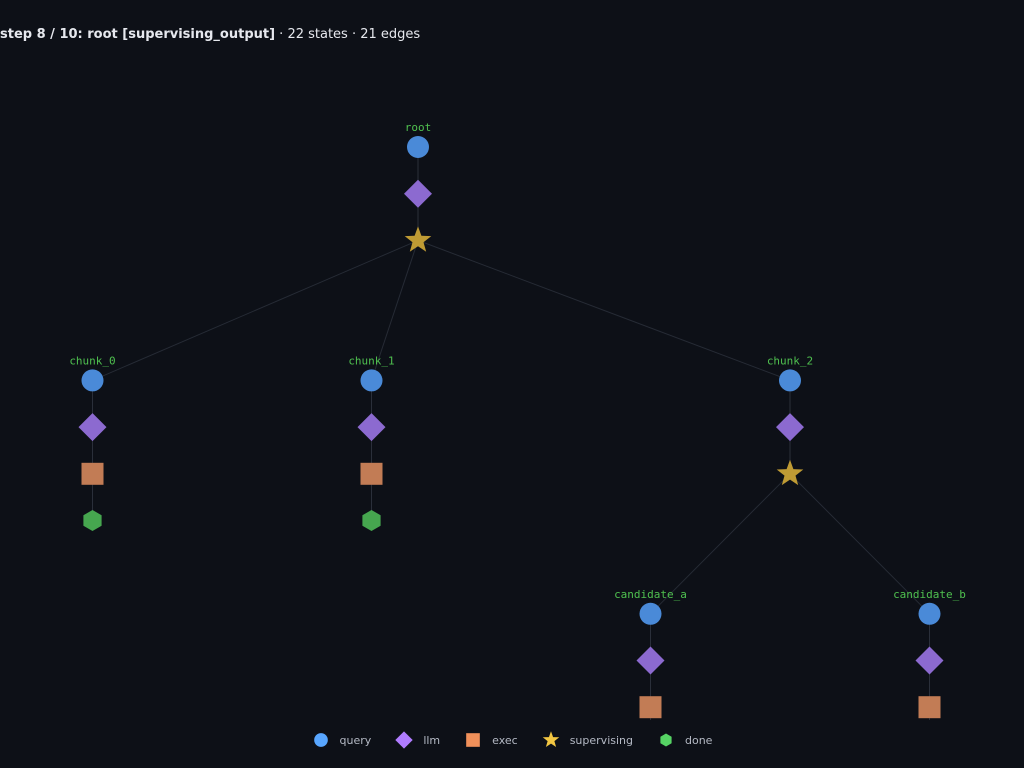 Image resolution: width=1024 pixels, height=768 pixels. I want to click on legend-item-done: done, so click(684, 740).